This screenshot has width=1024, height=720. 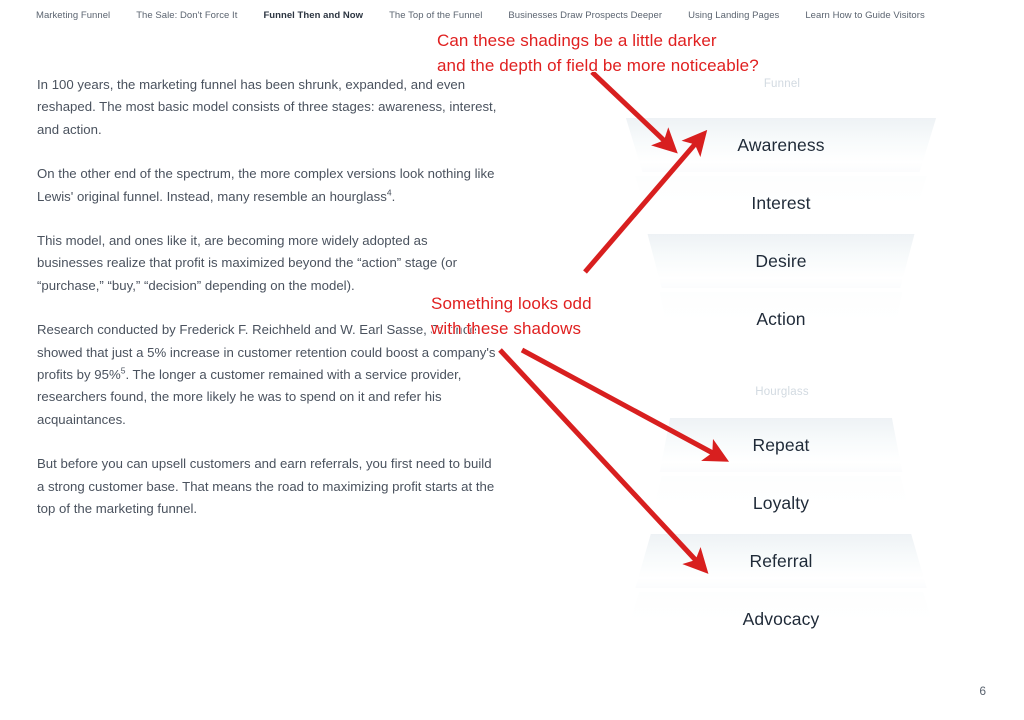 I want to click on hourglass-stage-referral: Referral, so click(x=781, y=561).